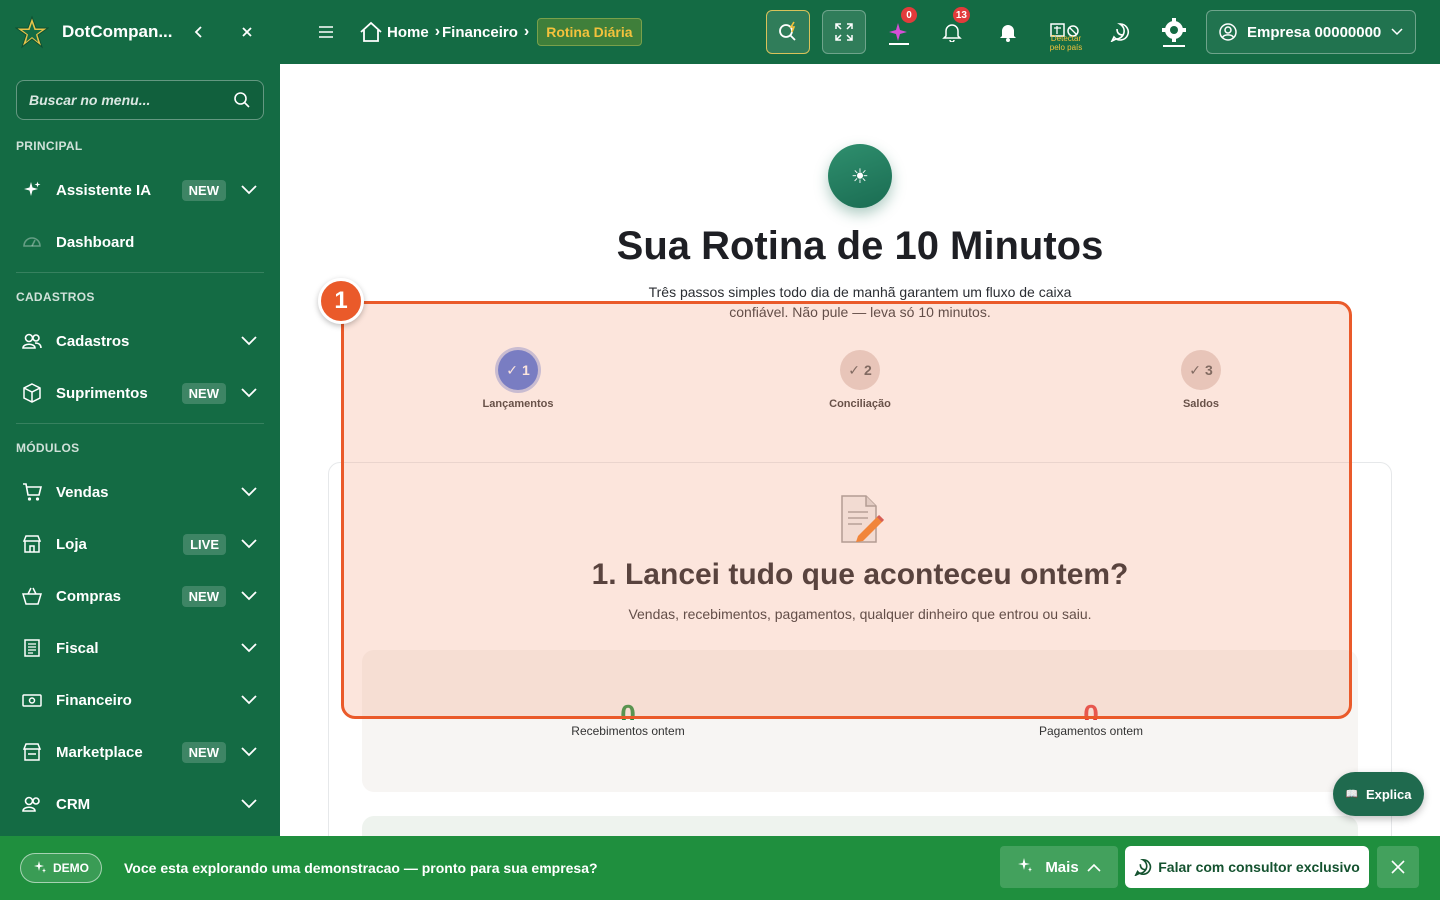 This screenshot has height=900, width=1440. I want to click on breadcrumb: Home › Financeiro › Rotina Diária, so click(500, 32).